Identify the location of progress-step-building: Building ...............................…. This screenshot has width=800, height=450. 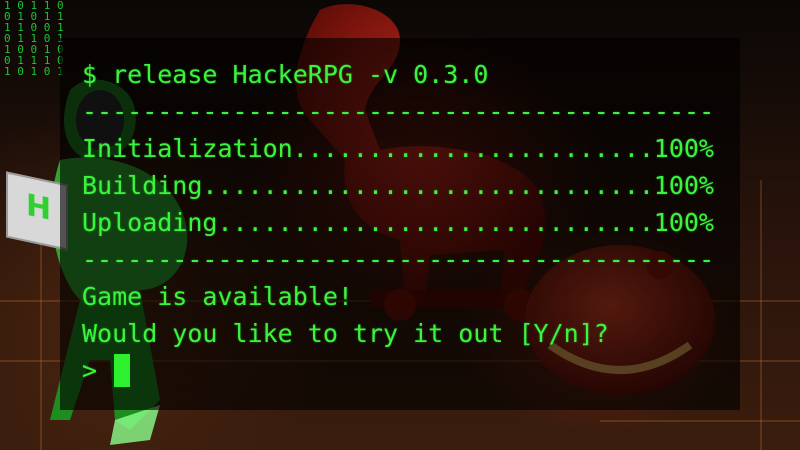
(398, 185).